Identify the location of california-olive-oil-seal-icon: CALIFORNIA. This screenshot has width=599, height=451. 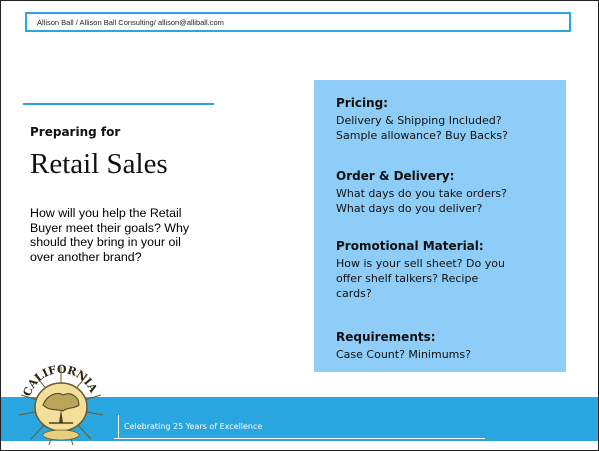
(61, 404).